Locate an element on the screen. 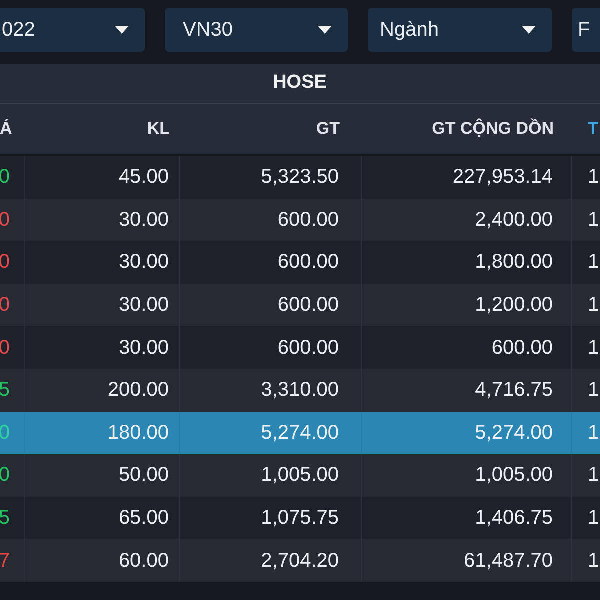 Image resolution: width=600 pixels, height=600 pixels. table-row: 7 60.00 2,704.20 61,487.70 1 is located at coordinates (300, 560).